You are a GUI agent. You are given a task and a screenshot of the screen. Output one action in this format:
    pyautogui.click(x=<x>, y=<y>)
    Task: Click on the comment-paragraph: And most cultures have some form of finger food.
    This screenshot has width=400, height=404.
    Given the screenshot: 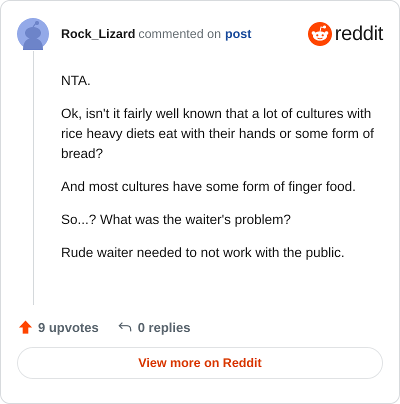 What is the action you would take?
    pyautogui.click(x=209, y=187)
    